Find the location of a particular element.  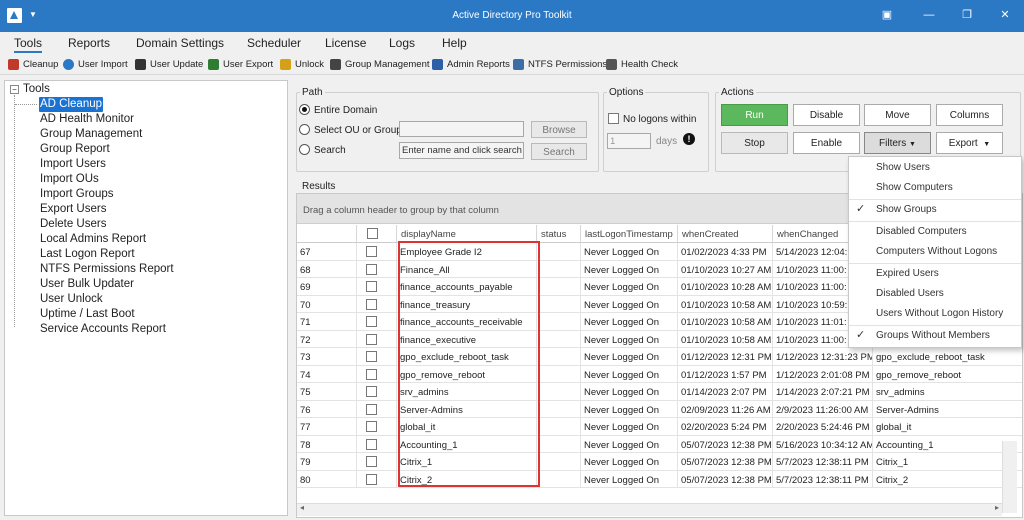

col-header-status: status is located at coordinates (559, 234).